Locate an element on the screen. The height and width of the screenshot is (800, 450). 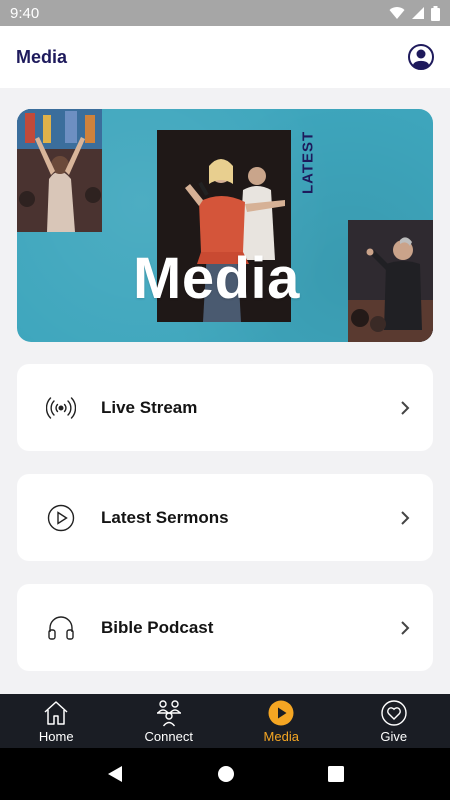
hero-latest-label: LATEST is located at coordinates (308, 162).